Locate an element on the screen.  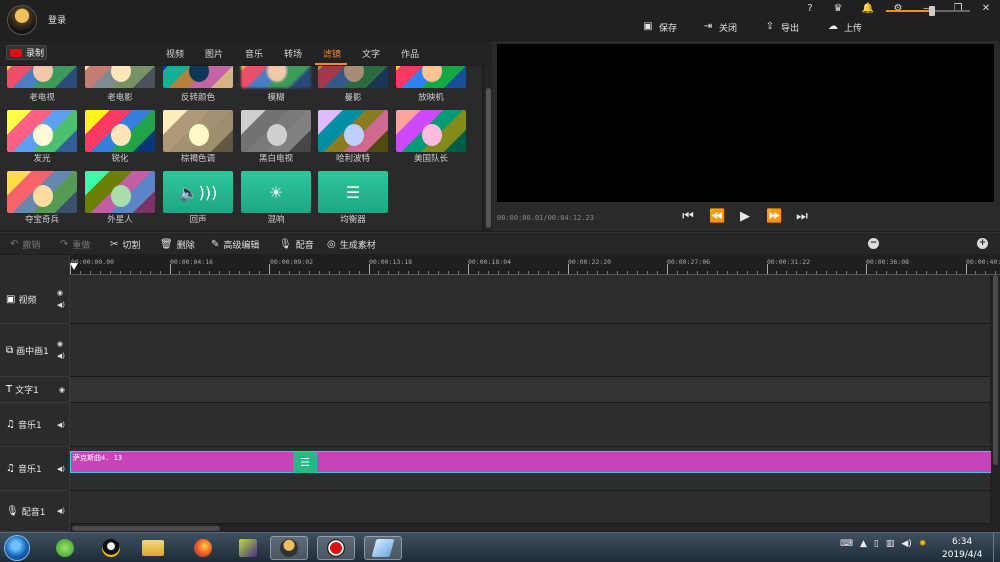
taskbar-app-explorer is located at coordinates (153, 548).